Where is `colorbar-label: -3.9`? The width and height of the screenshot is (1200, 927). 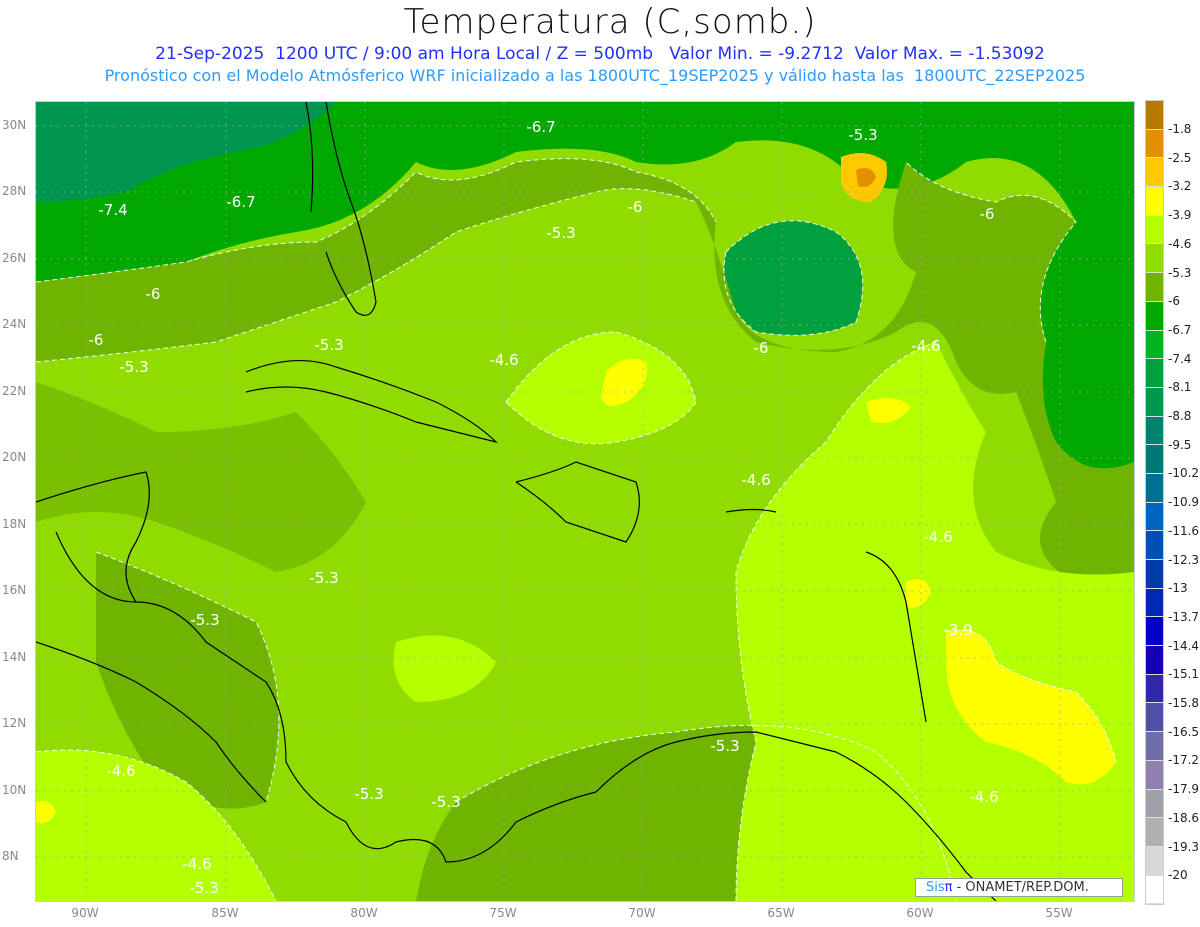 colorbar-label: -3.9 is located at coordinates (1180, 215).